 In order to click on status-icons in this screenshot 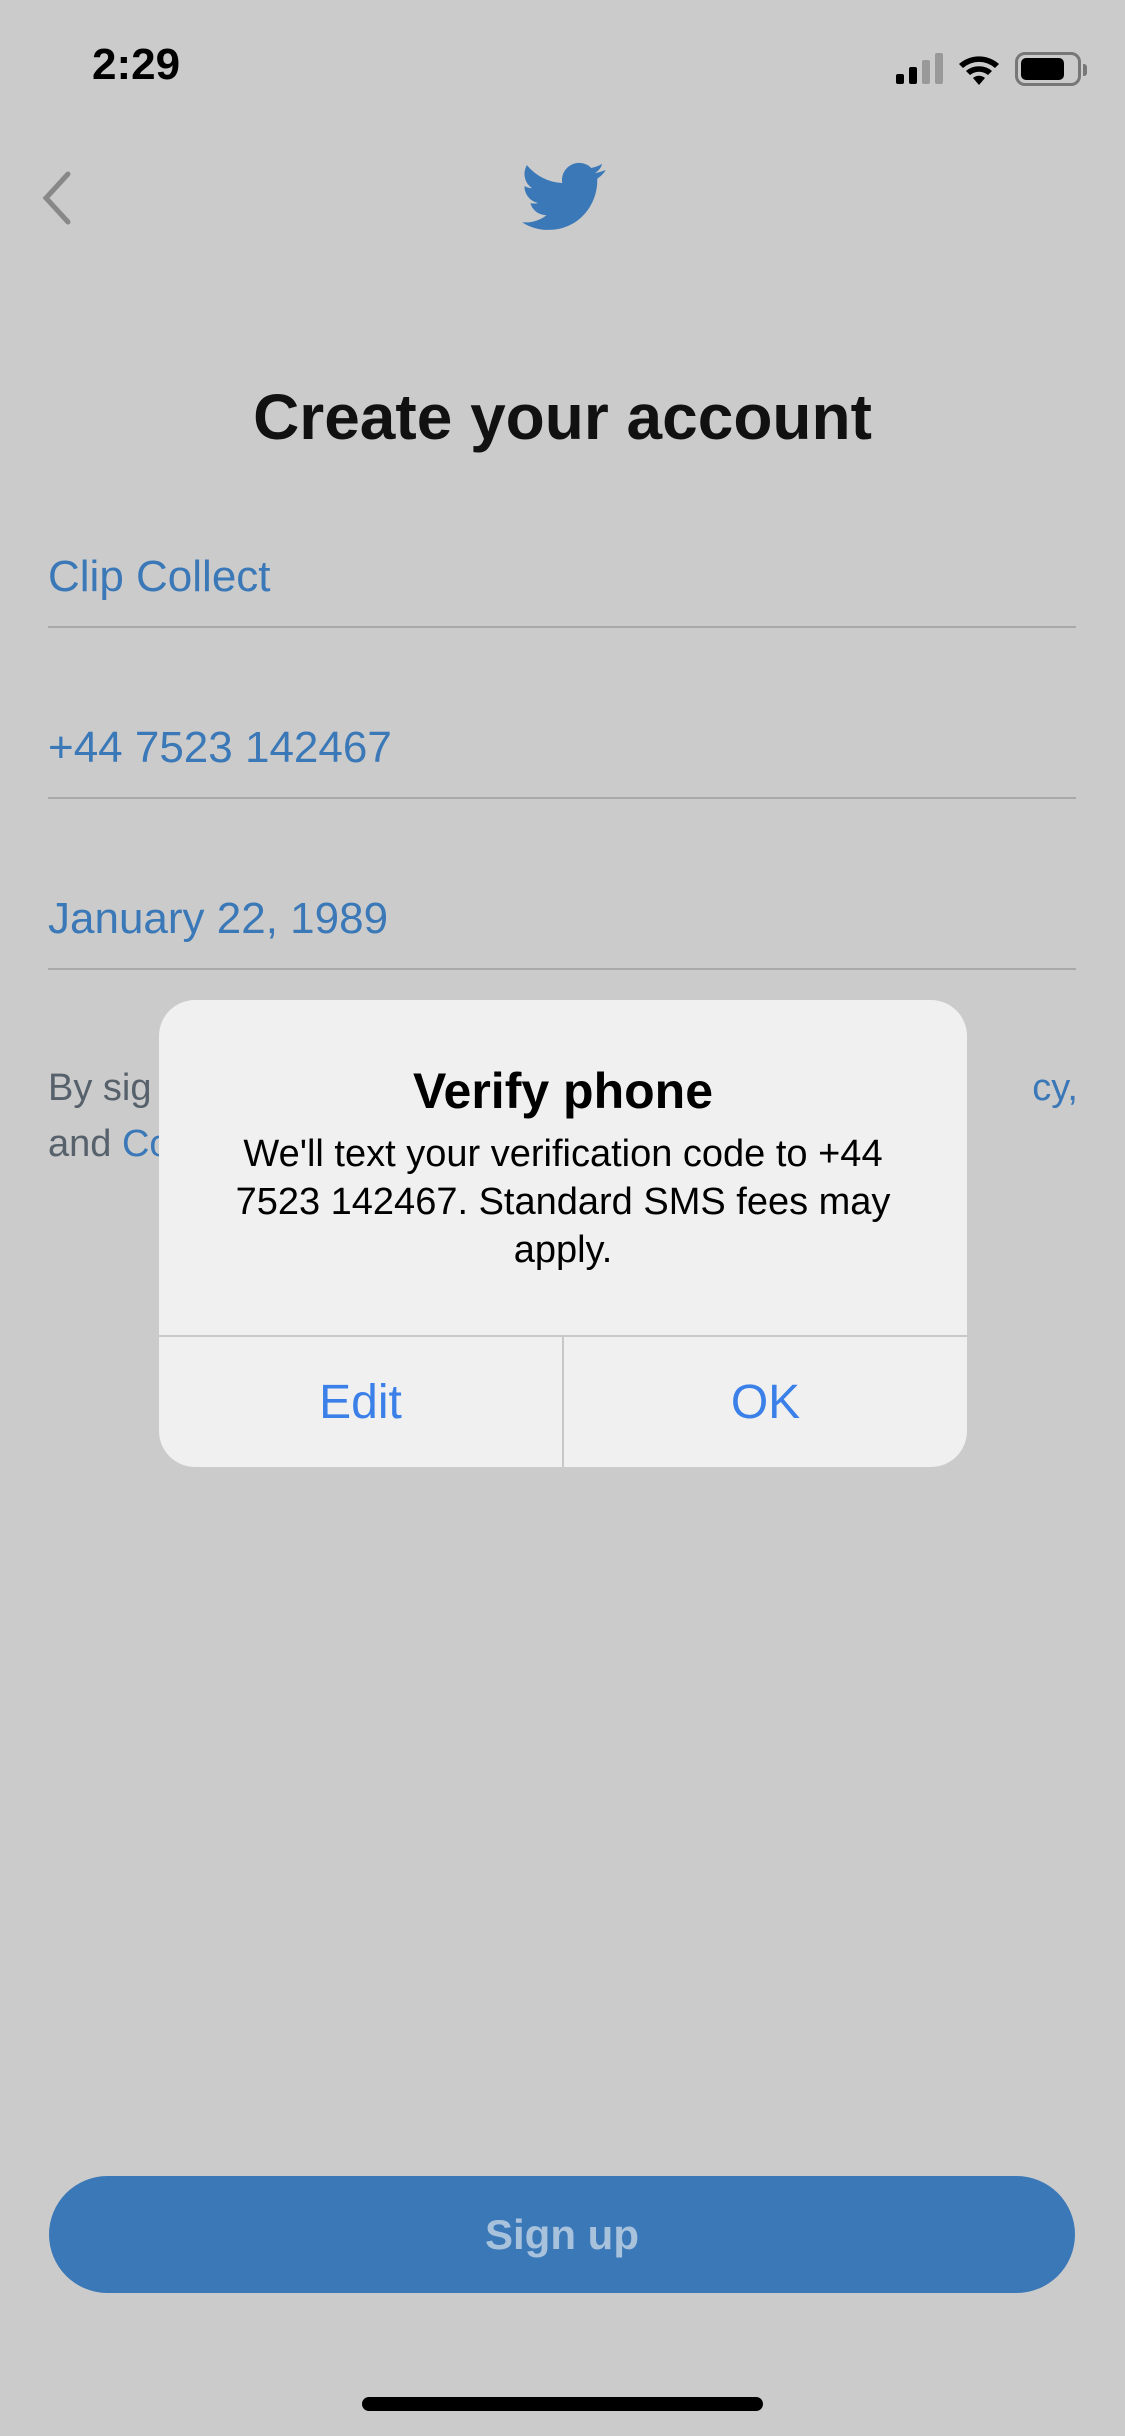, I will do `click(991, 69)`.